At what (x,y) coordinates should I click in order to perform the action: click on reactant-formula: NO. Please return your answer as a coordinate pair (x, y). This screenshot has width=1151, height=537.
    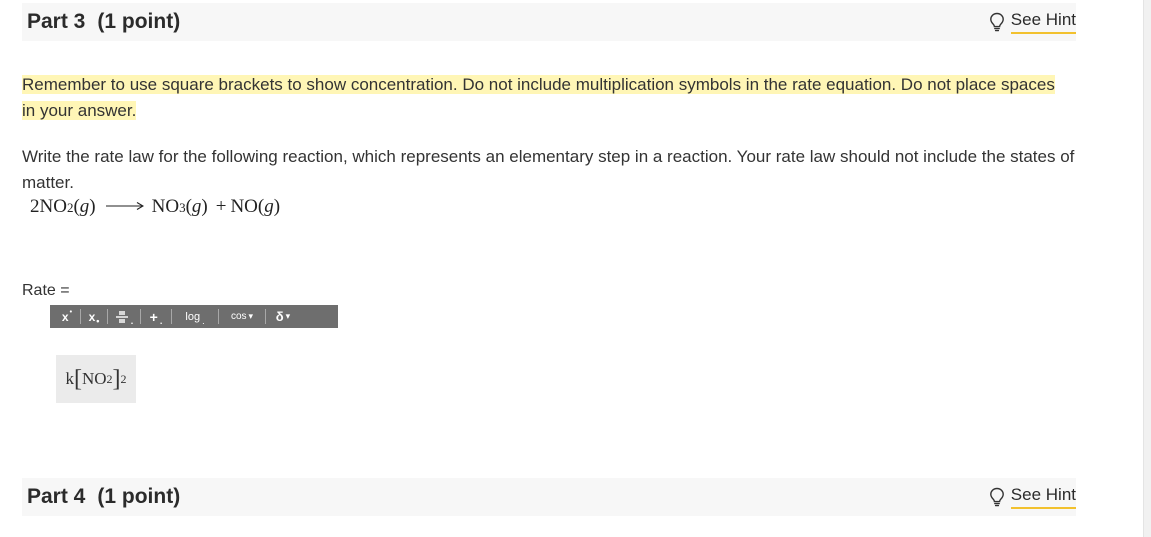
    Looking at the image, I should click on (53, 206).